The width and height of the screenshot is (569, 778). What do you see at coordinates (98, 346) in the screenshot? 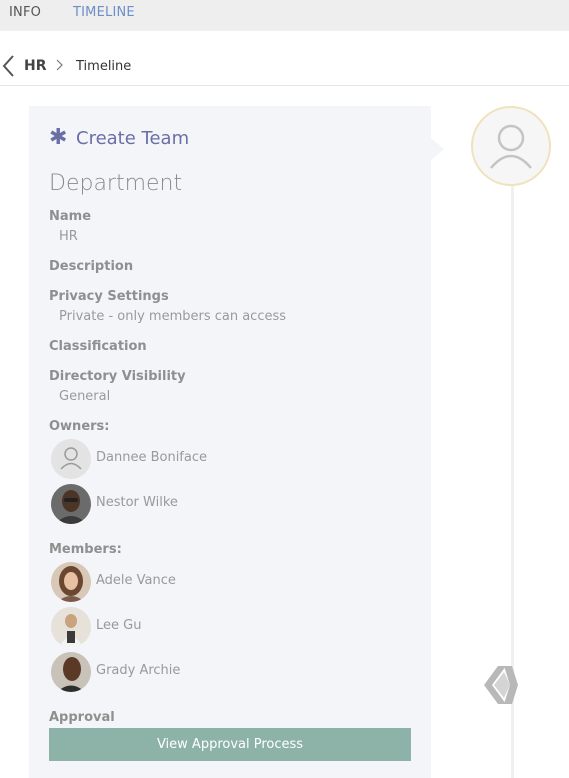
I see `classification-label: Classification` at bounding box center [98, 346].